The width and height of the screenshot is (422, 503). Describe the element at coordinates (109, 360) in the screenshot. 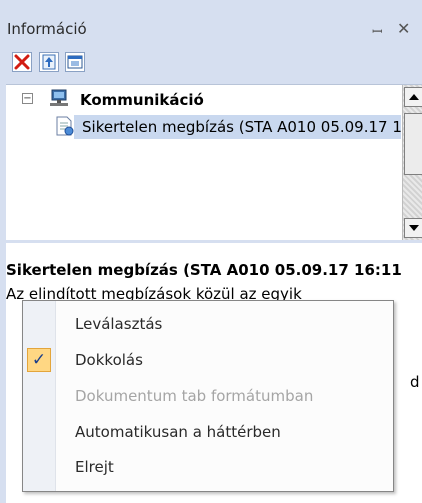

I see `menu-item-label: Dokkolás` at that location.